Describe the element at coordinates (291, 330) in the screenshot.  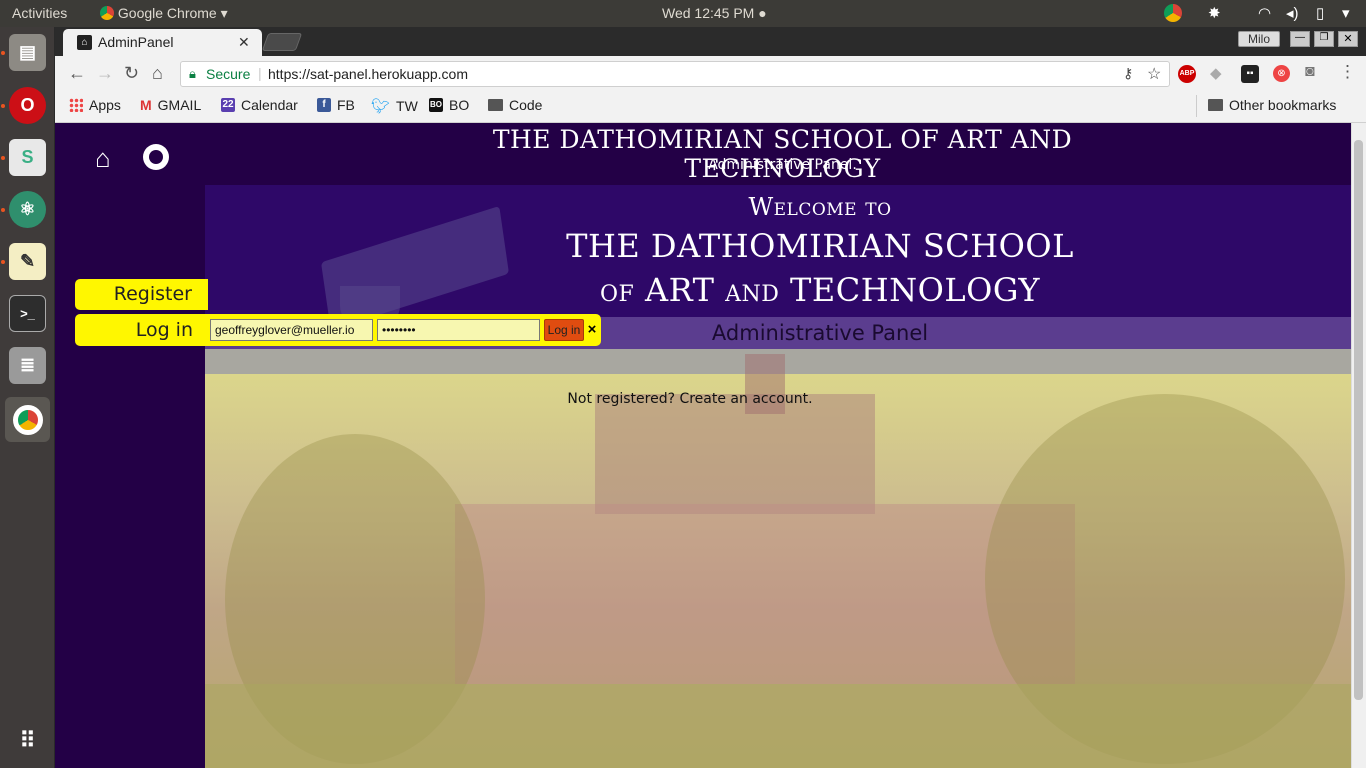
I see `email-field` at that location.